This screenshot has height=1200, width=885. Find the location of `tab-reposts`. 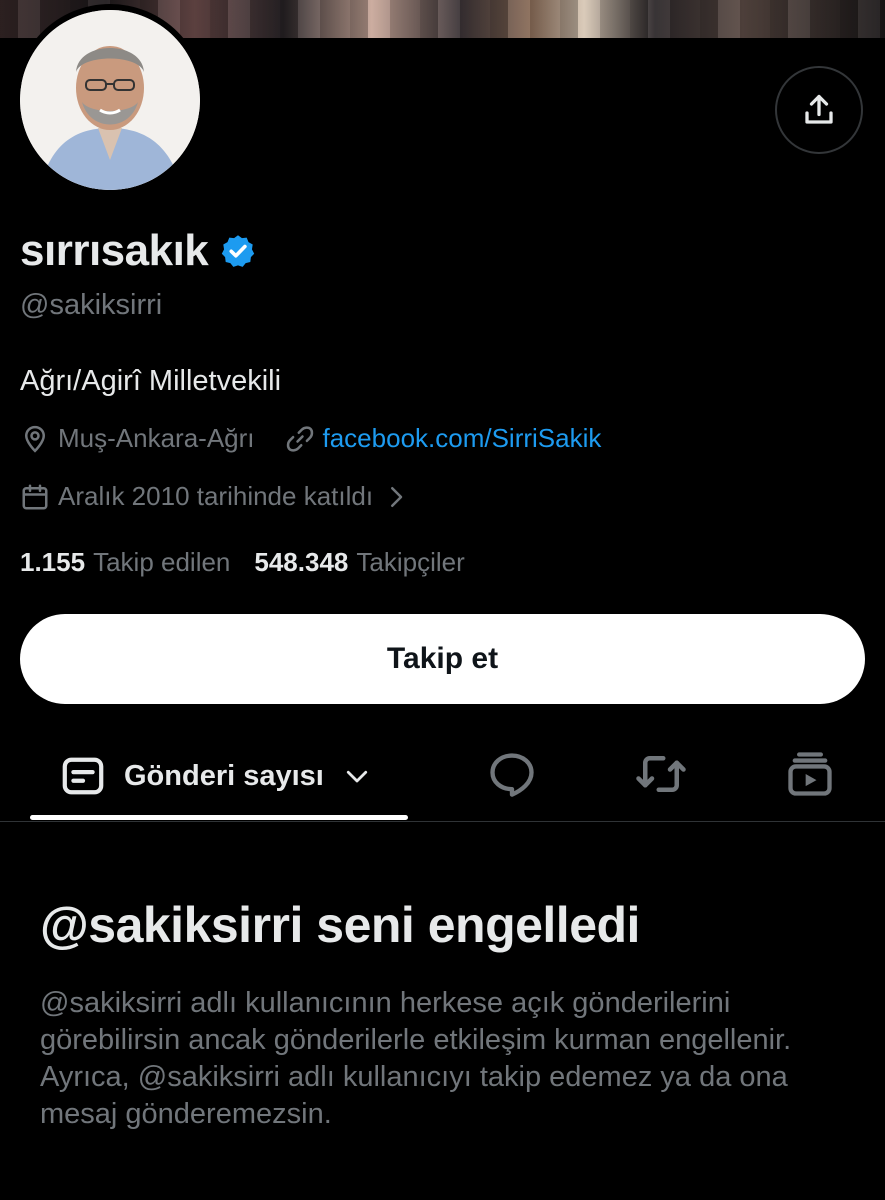

tab-reposts is located at coordinates (661, 774).